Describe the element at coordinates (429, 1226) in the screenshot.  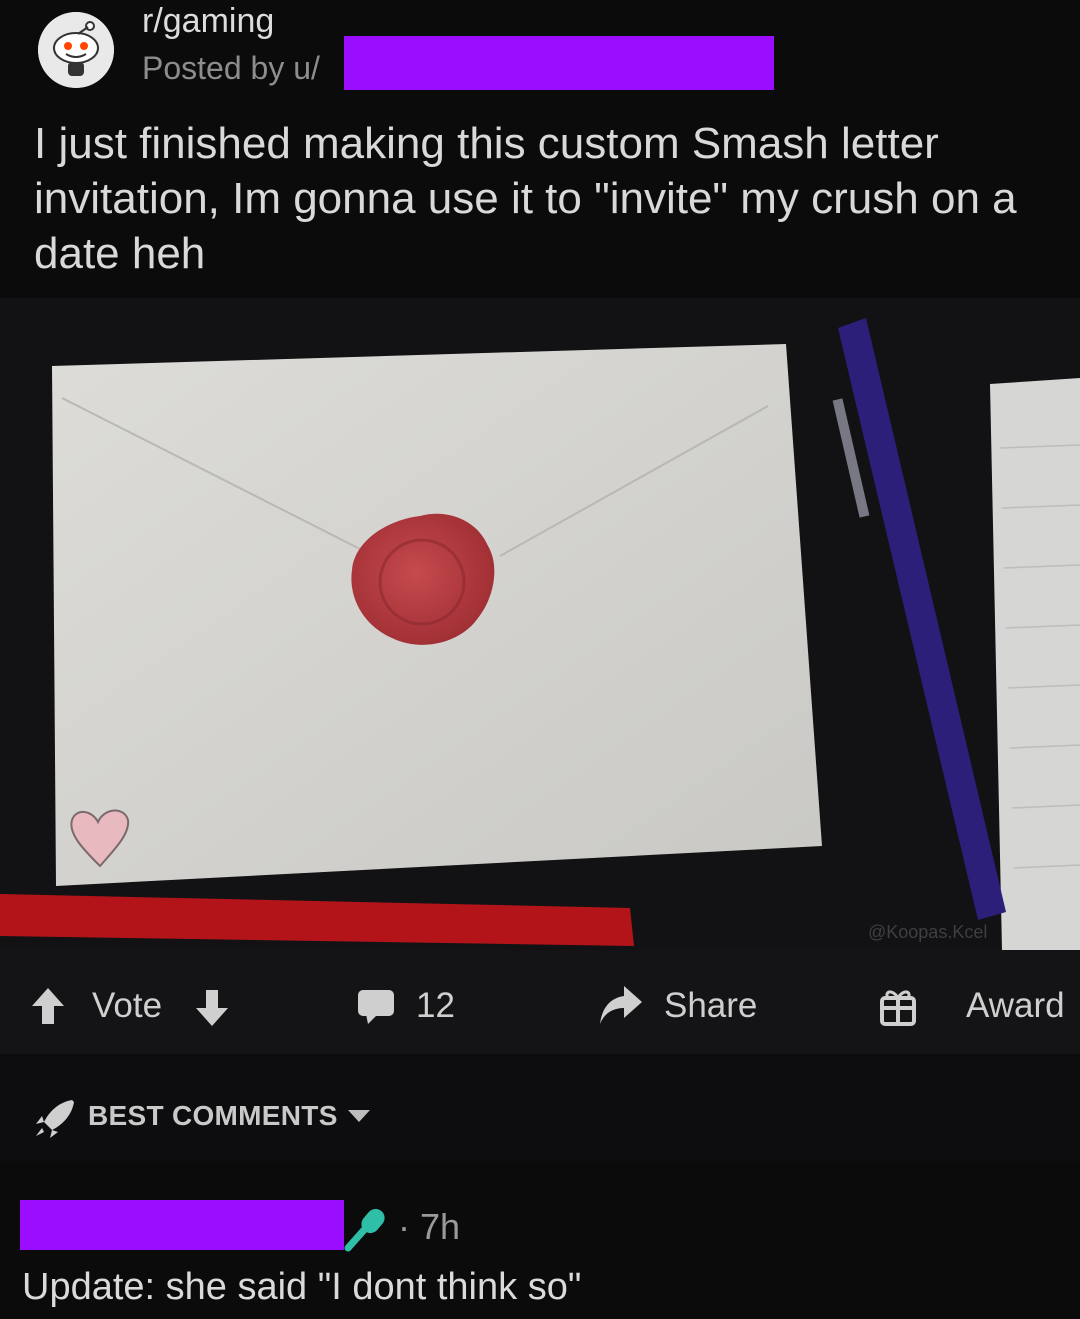
I see `comment-timestamp: · 7h` at that location.